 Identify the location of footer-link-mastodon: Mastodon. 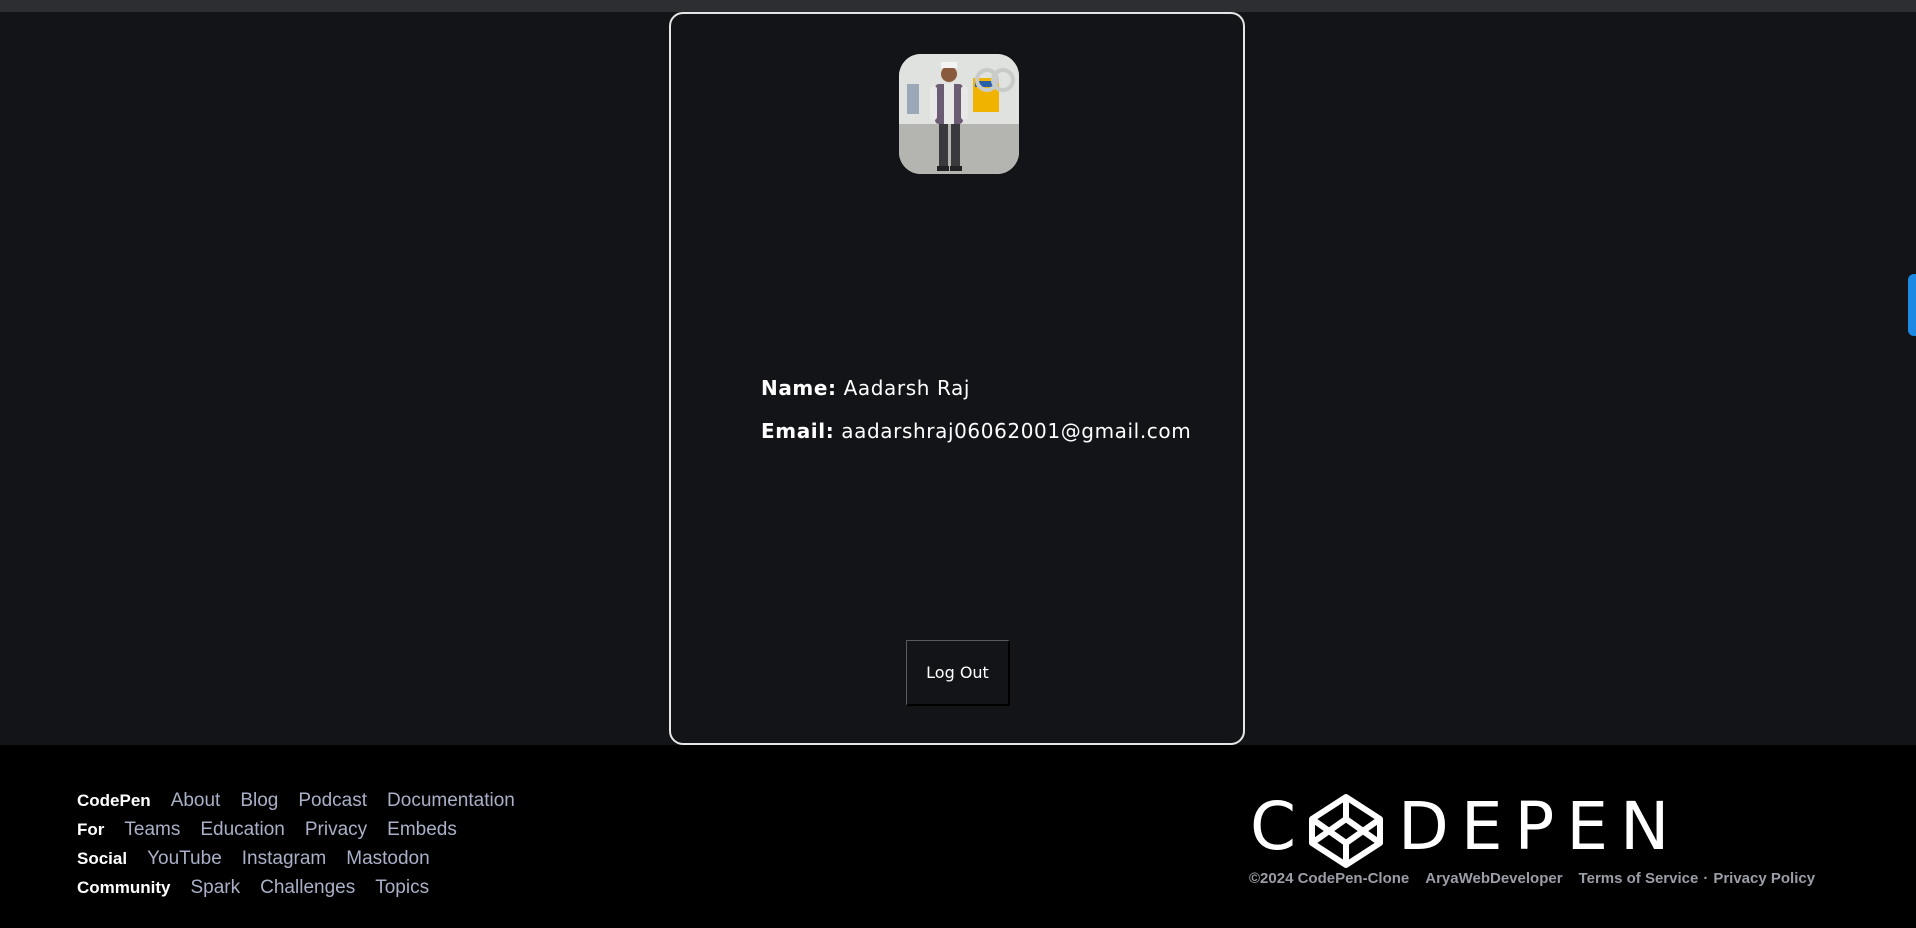
(387, 859).